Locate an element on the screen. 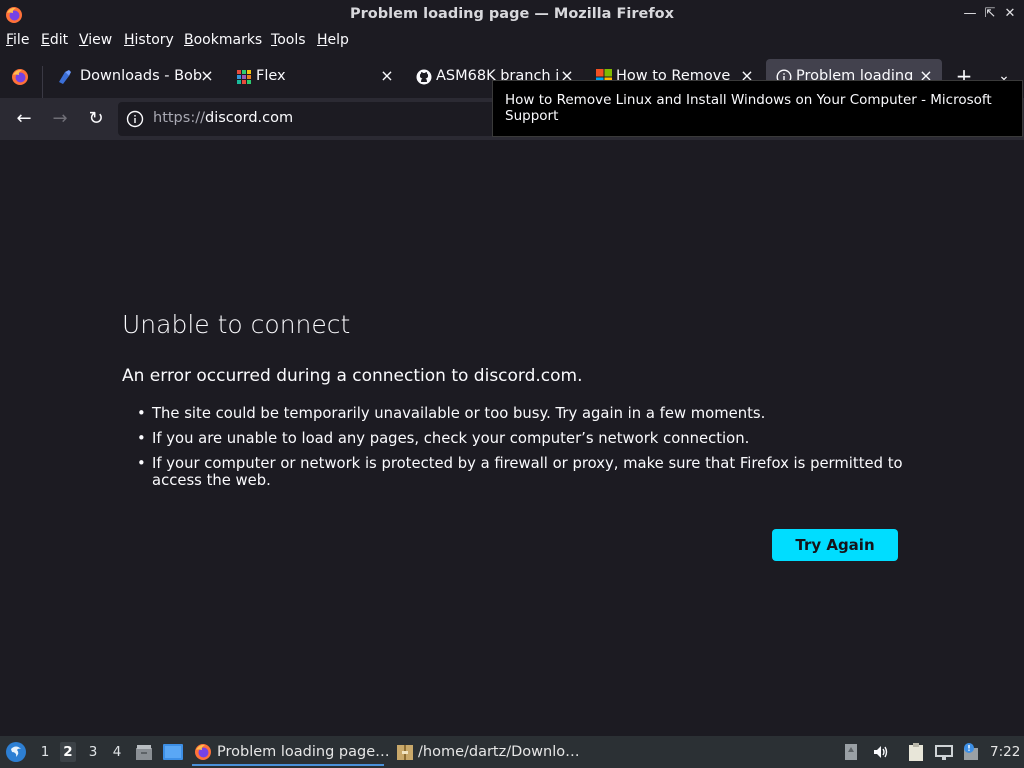 The image size is (1024, 768). firefox-view-icon is located at coordinates (20, 77).